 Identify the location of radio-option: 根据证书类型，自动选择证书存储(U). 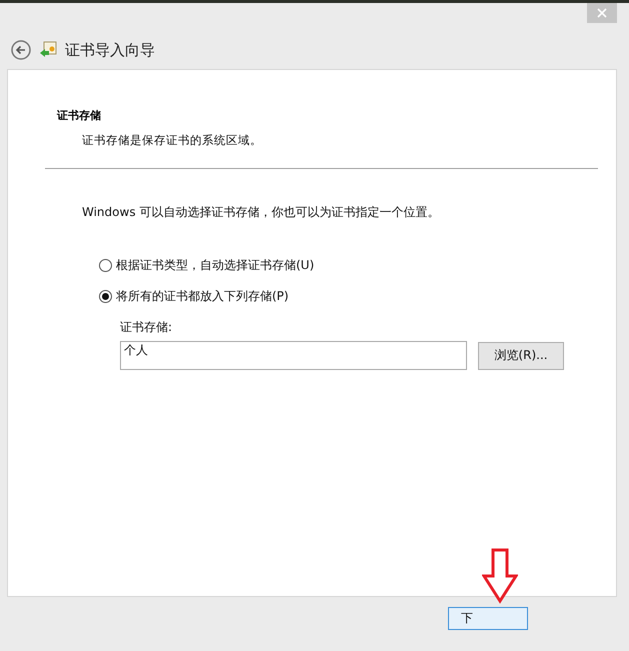
(357, 265).